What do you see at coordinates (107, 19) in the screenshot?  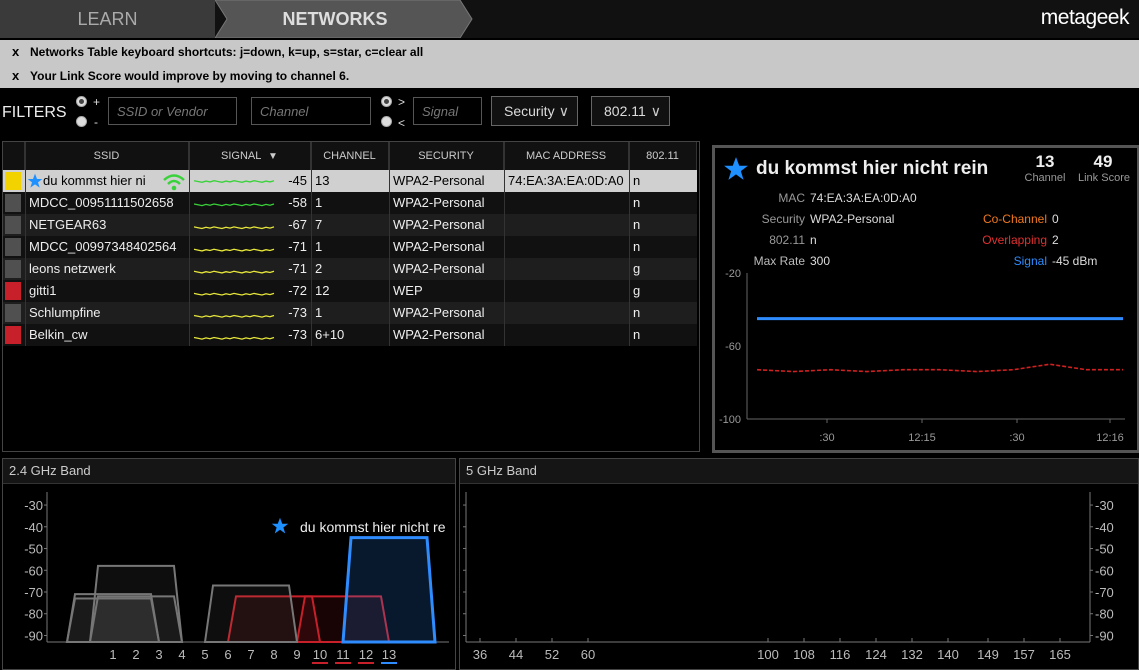 I see `tab-learn: LEARN` at bounding box center [107, 19].